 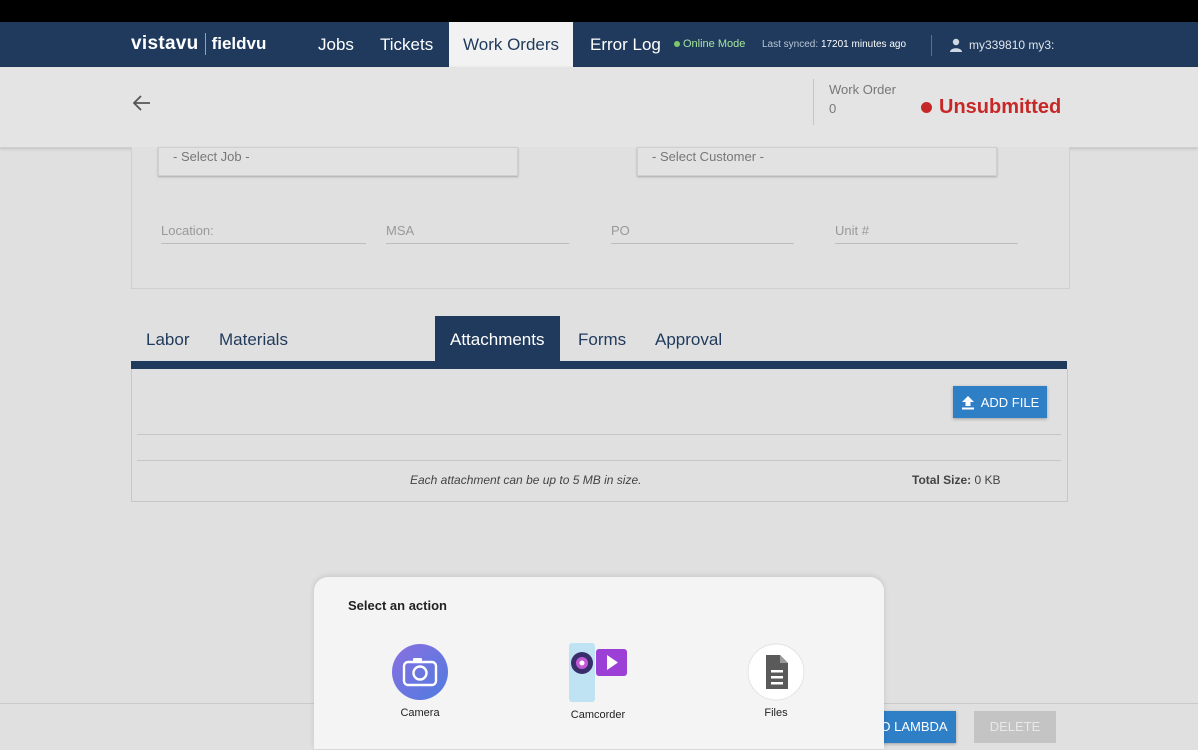 I want to click on camcorder-icon, so click(x=598, y=672).